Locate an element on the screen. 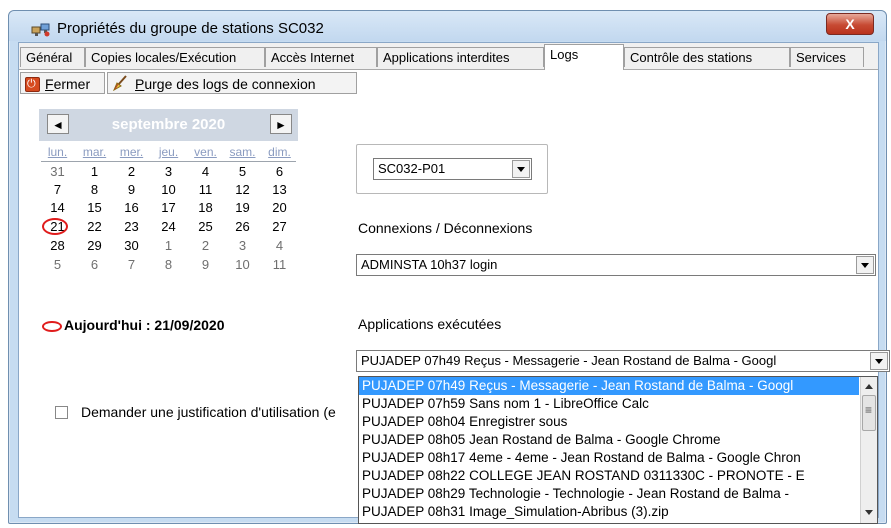  calendar-day: 29 is located at coordinates (94, 245).